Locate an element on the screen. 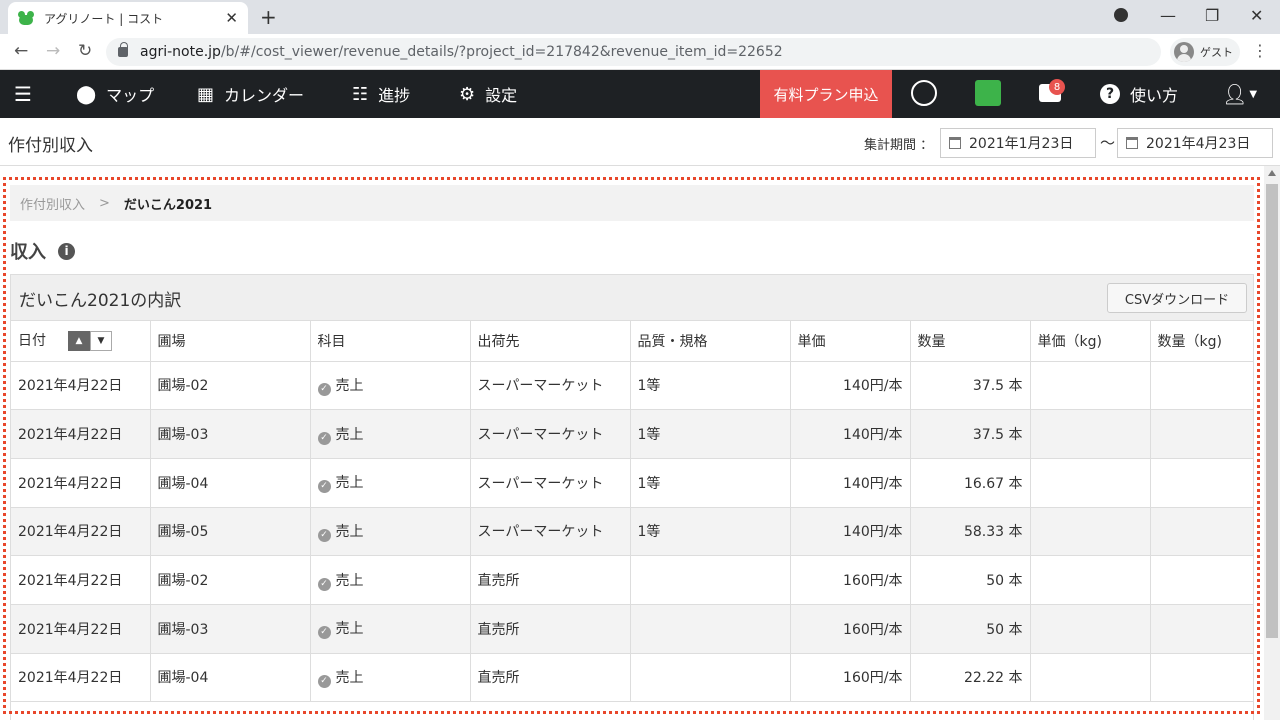 The image size is (1280, 720). column-header-grade: 品質・規格 is located at coordinates (710, 341).